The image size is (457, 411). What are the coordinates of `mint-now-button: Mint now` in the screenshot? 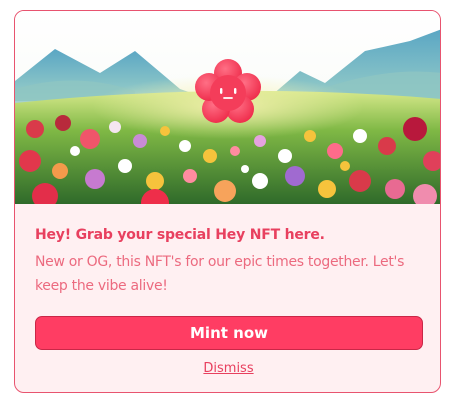 It's located at (229, 333).